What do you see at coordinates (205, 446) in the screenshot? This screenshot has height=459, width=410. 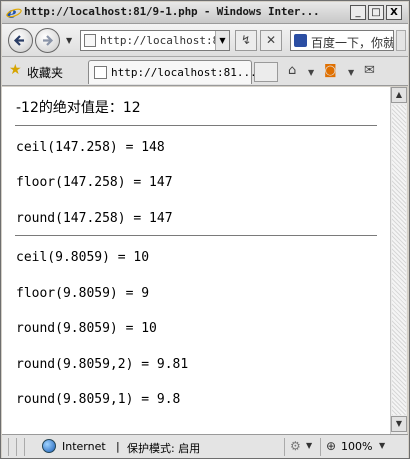 I see `status-bar: Internet | 保护模式: 启用 ⚙ ▼ ⊕ 100% ▼` at bounding box center [205, 446].